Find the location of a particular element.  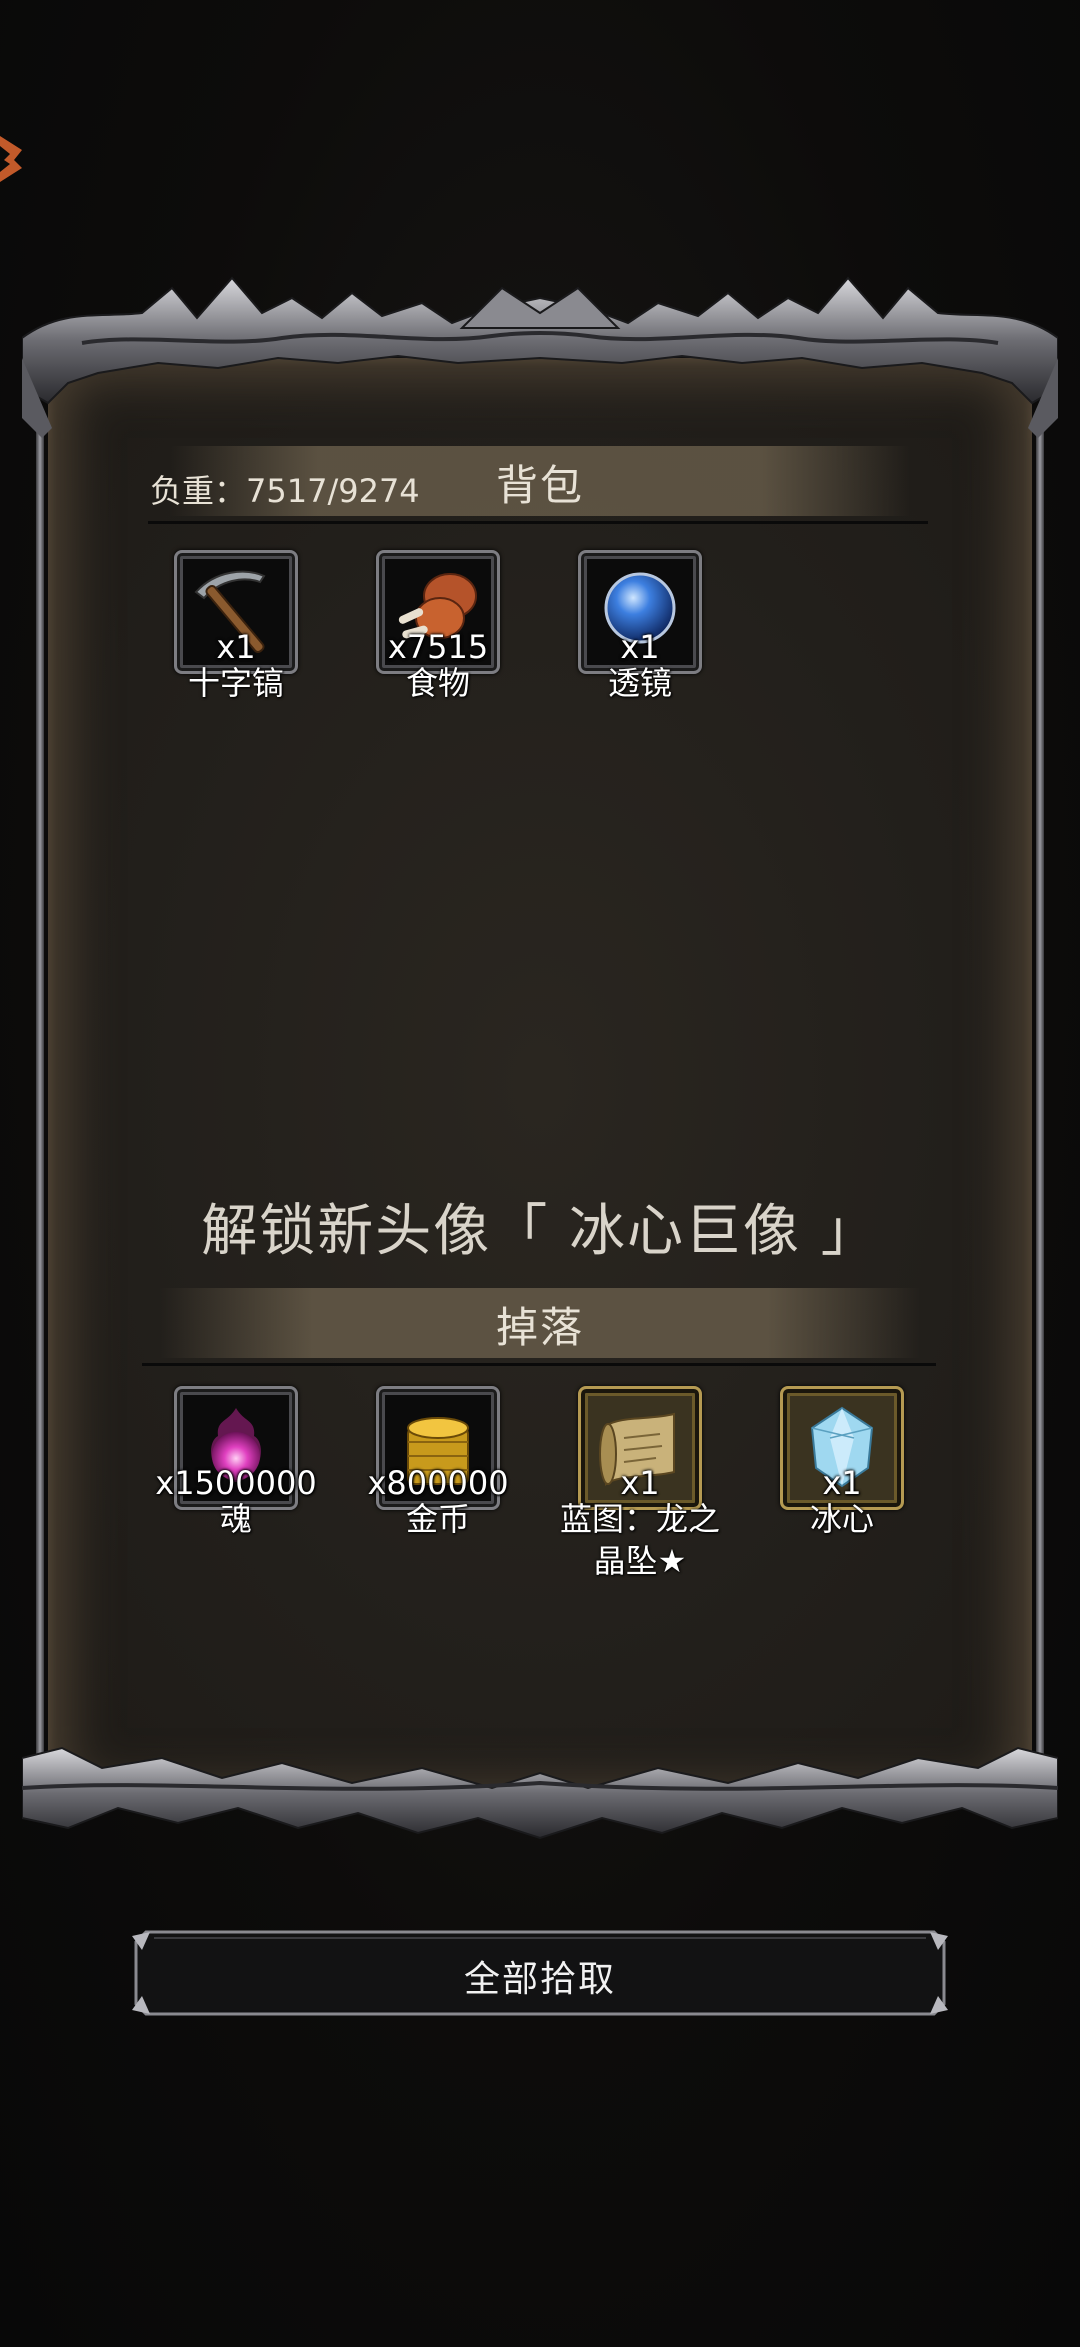

inventory-header-divider is located at coordinates (538, 522).